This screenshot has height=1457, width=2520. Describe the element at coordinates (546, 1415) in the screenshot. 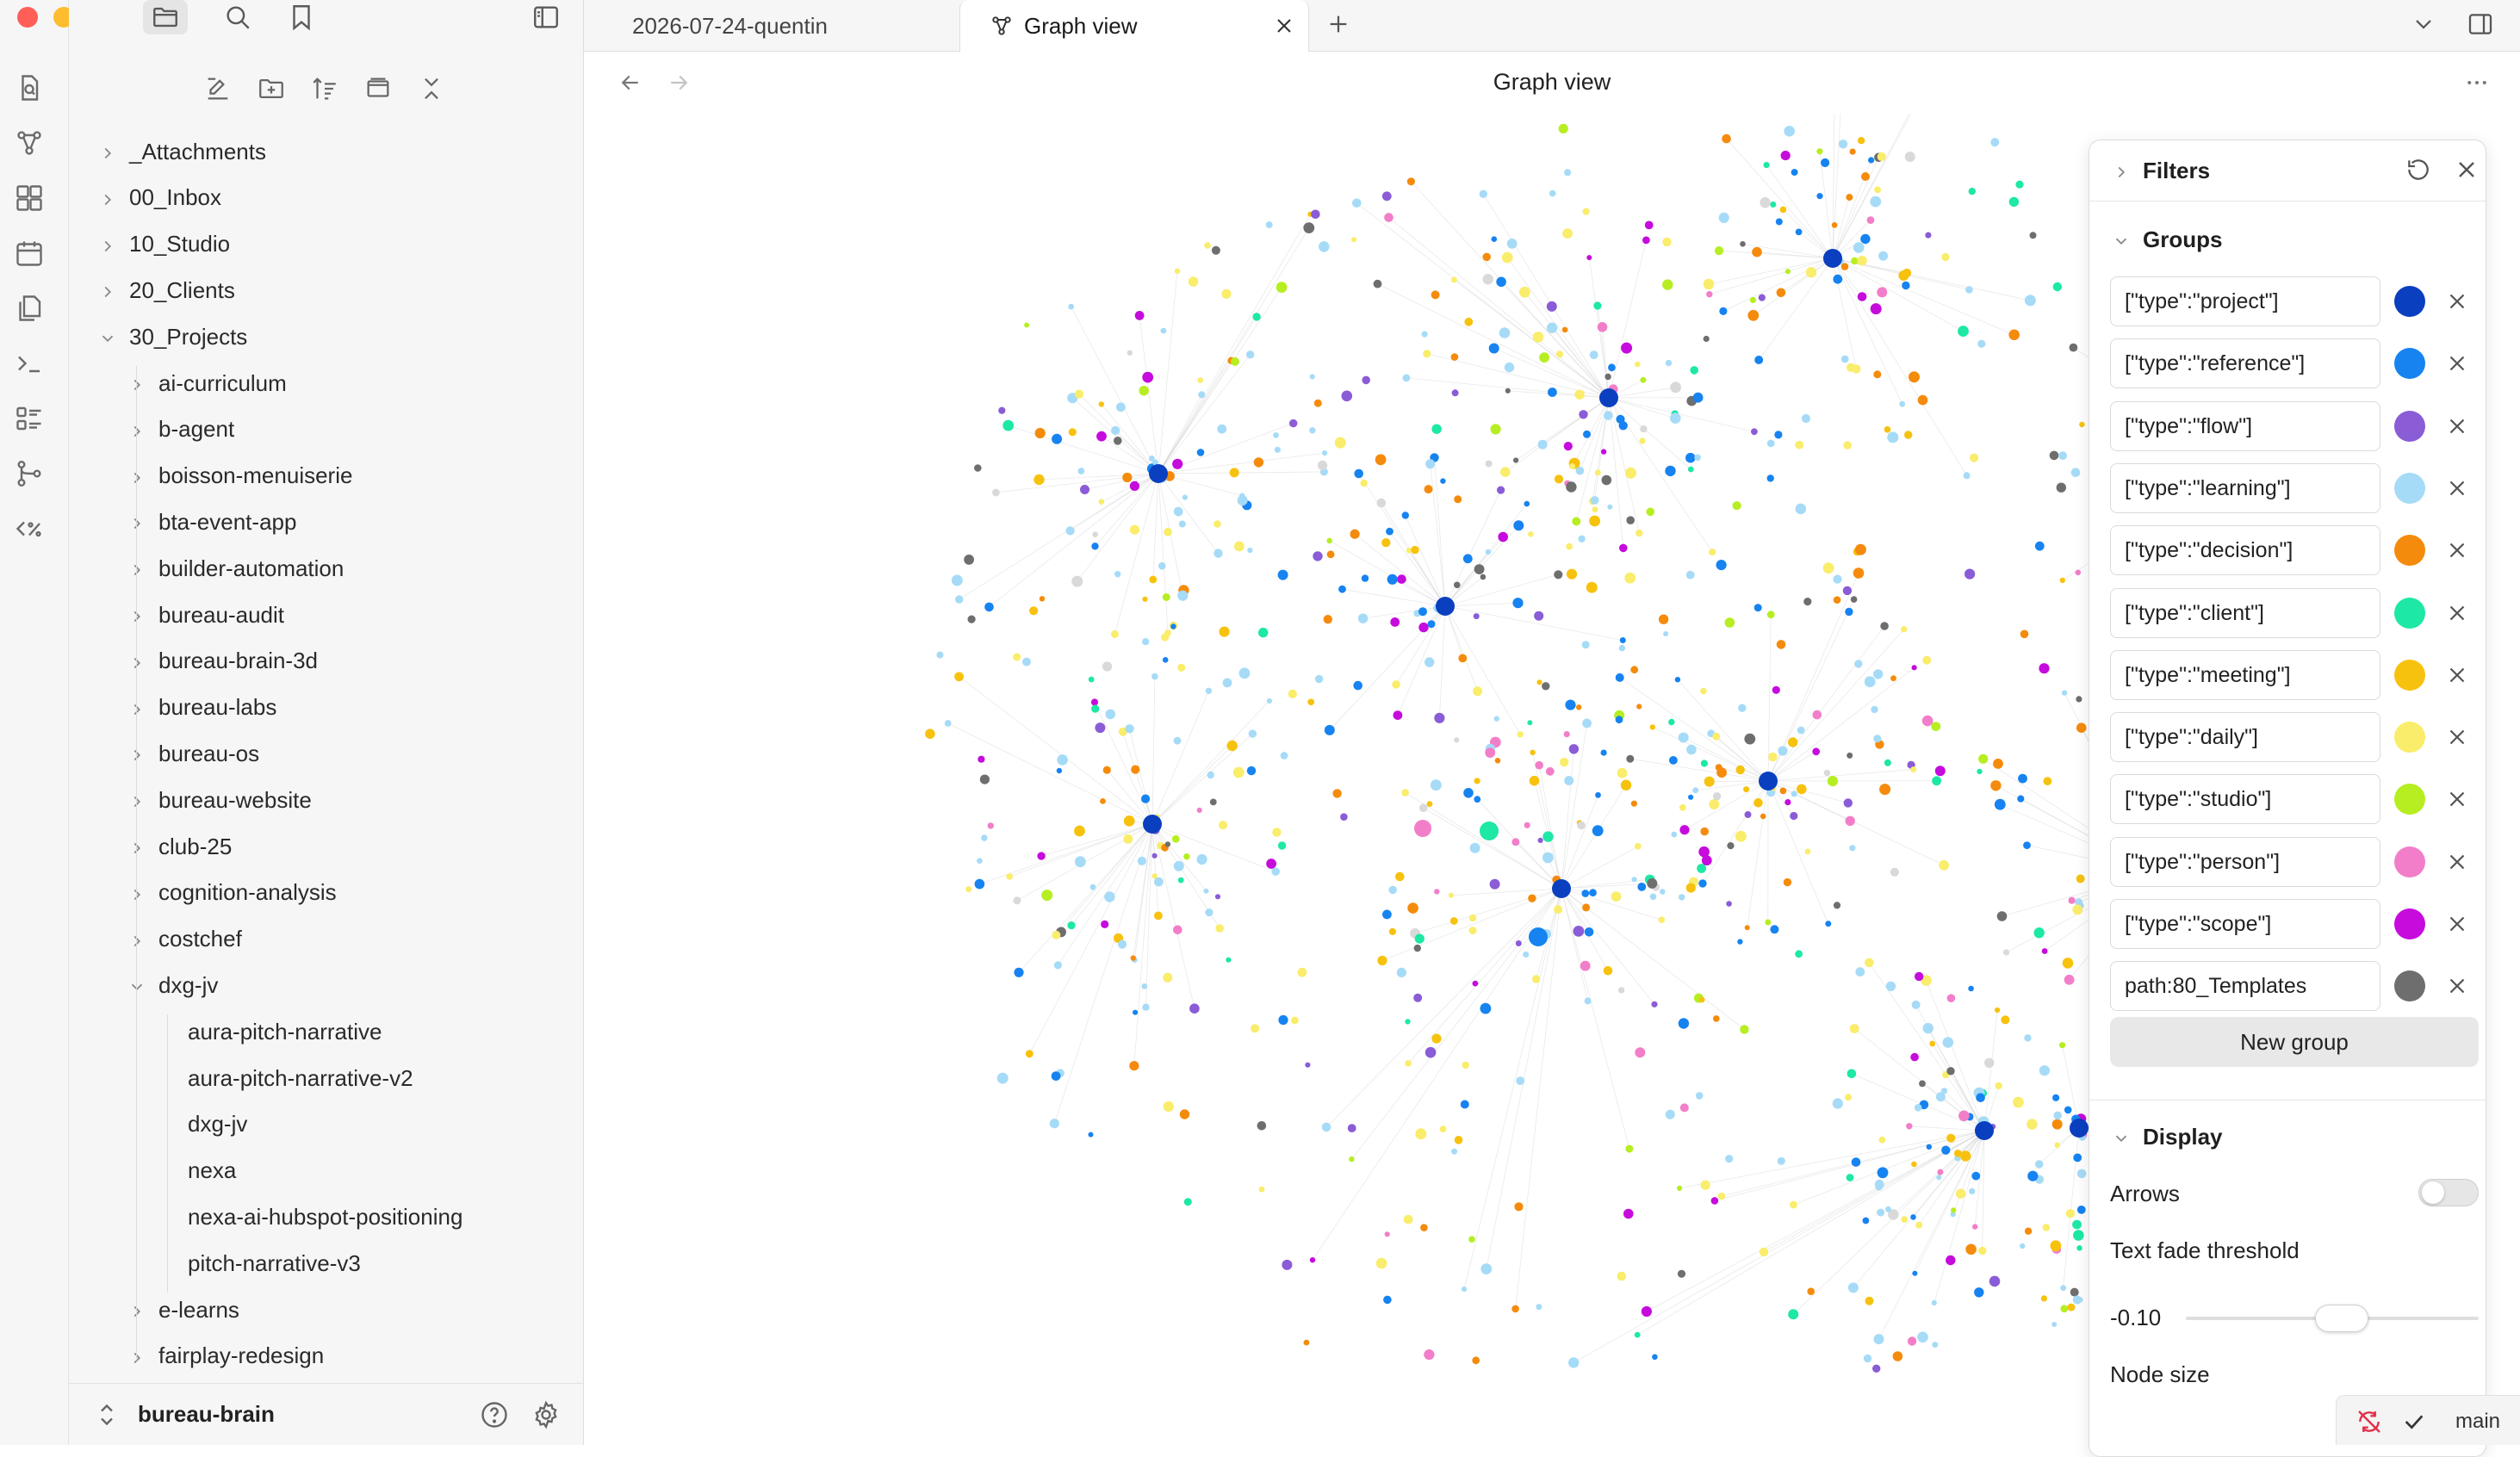

I see `settings-gear-icon` at that location.